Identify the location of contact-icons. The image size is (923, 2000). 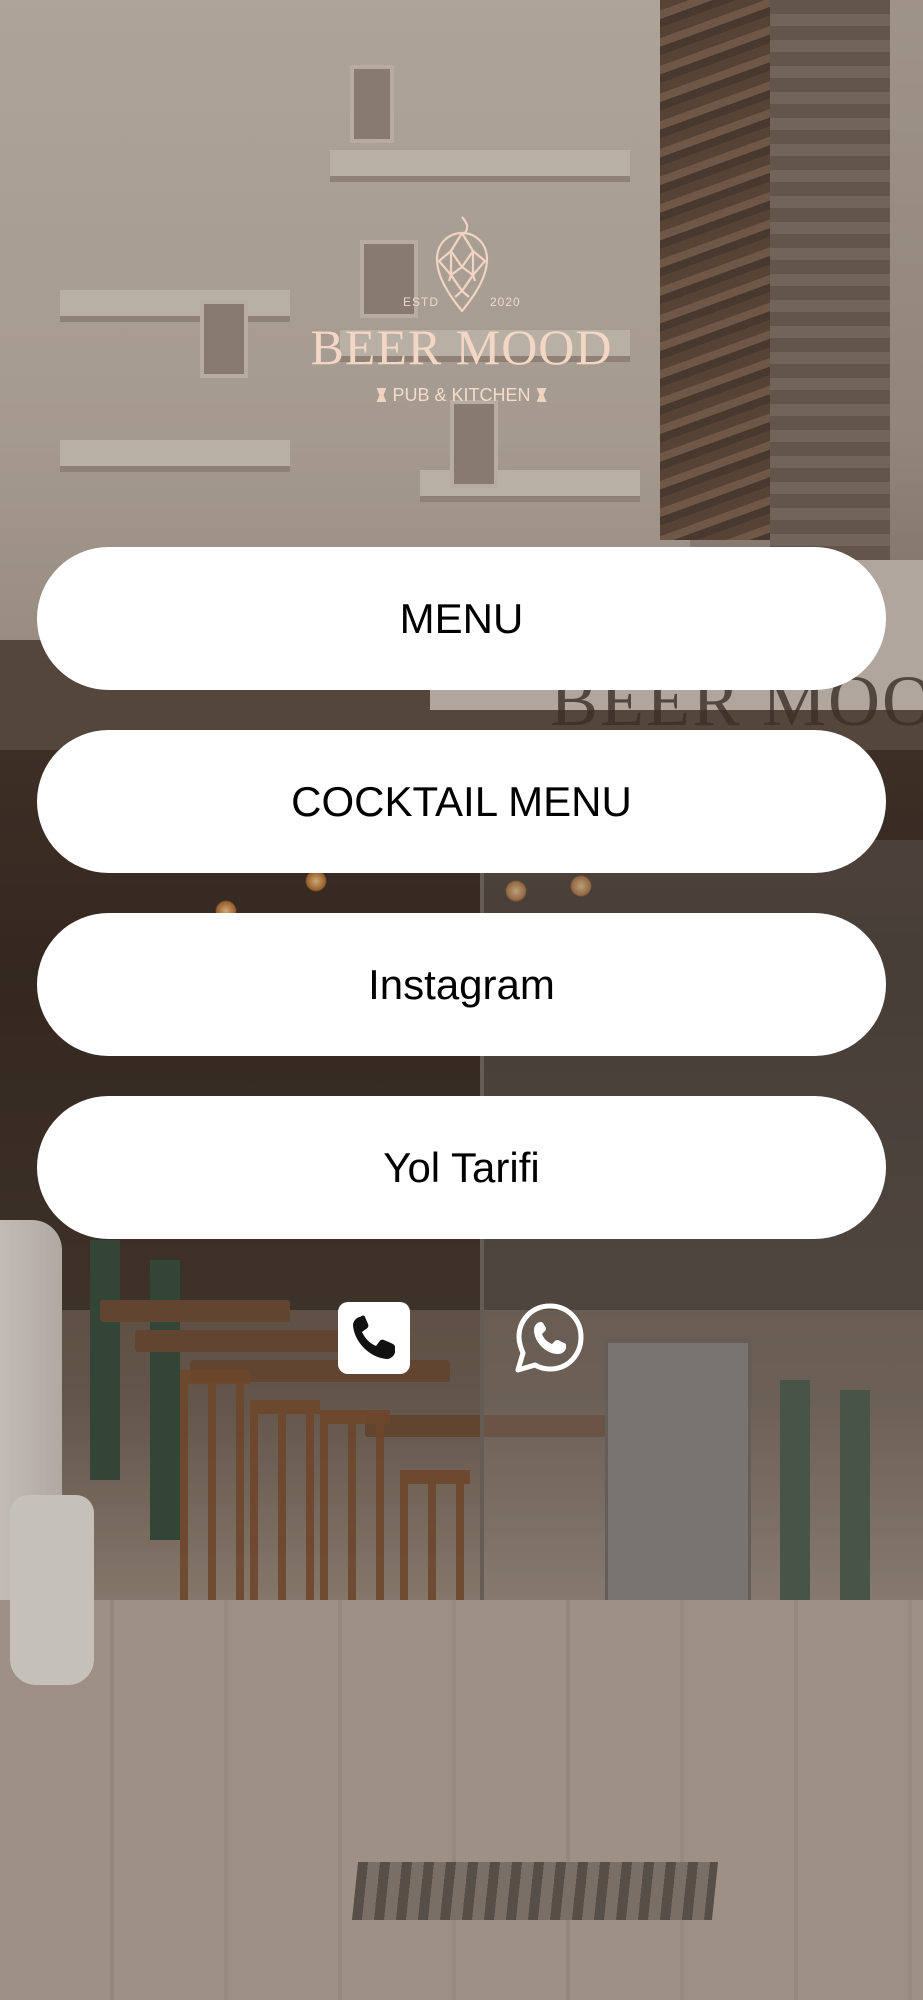
(463, 1338).